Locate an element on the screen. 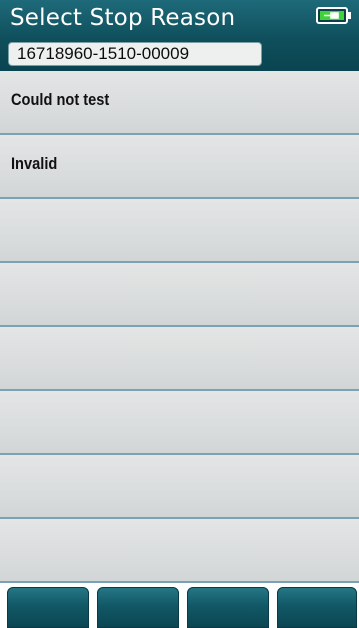  list-item: Could not test is located at coordinates (179, 103).